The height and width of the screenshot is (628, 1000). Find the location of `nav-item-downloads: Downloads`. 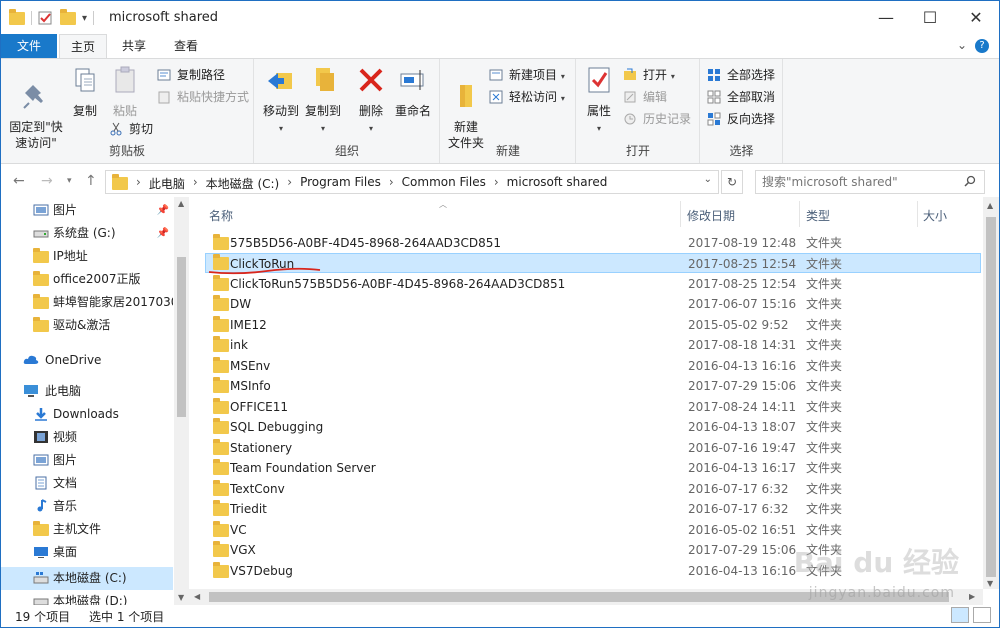

nav-item-downloads: Downloads is located at coordinates (87, 414).